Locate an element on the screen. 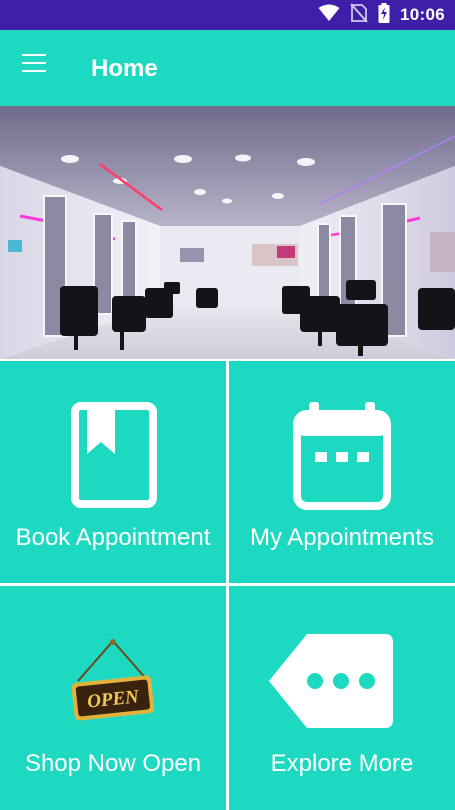 This screenshot has width=455, height=810. status-time: 10:06 is located at coordinates (422, 14).